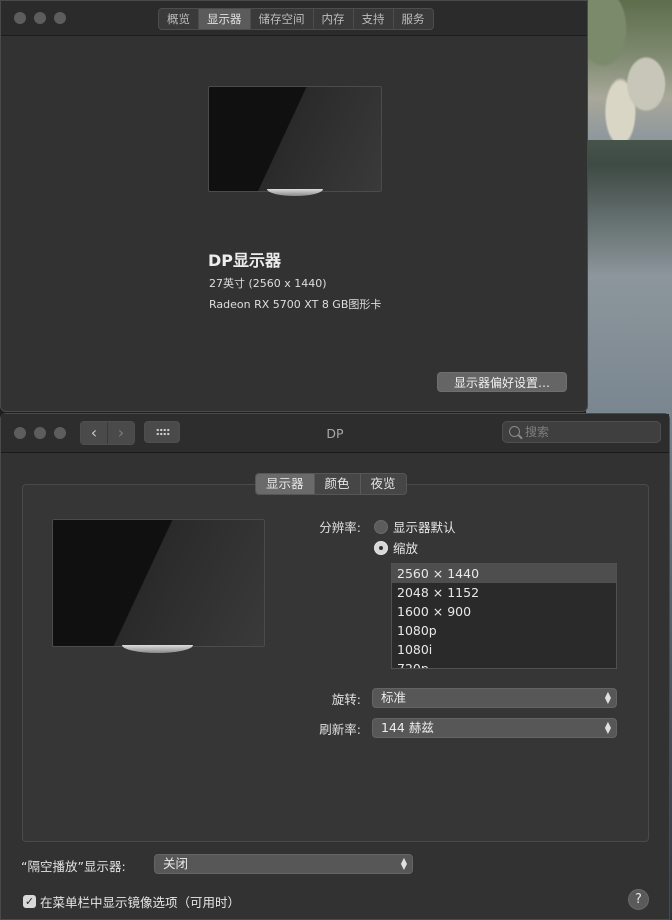 The height and width of the screenshot is (920, 672). What do you see at coordinates (268, 283) in the screenshot?
I see `display-size: 27英寸 (2560 x 1440)` at bounding box center [268, 283].